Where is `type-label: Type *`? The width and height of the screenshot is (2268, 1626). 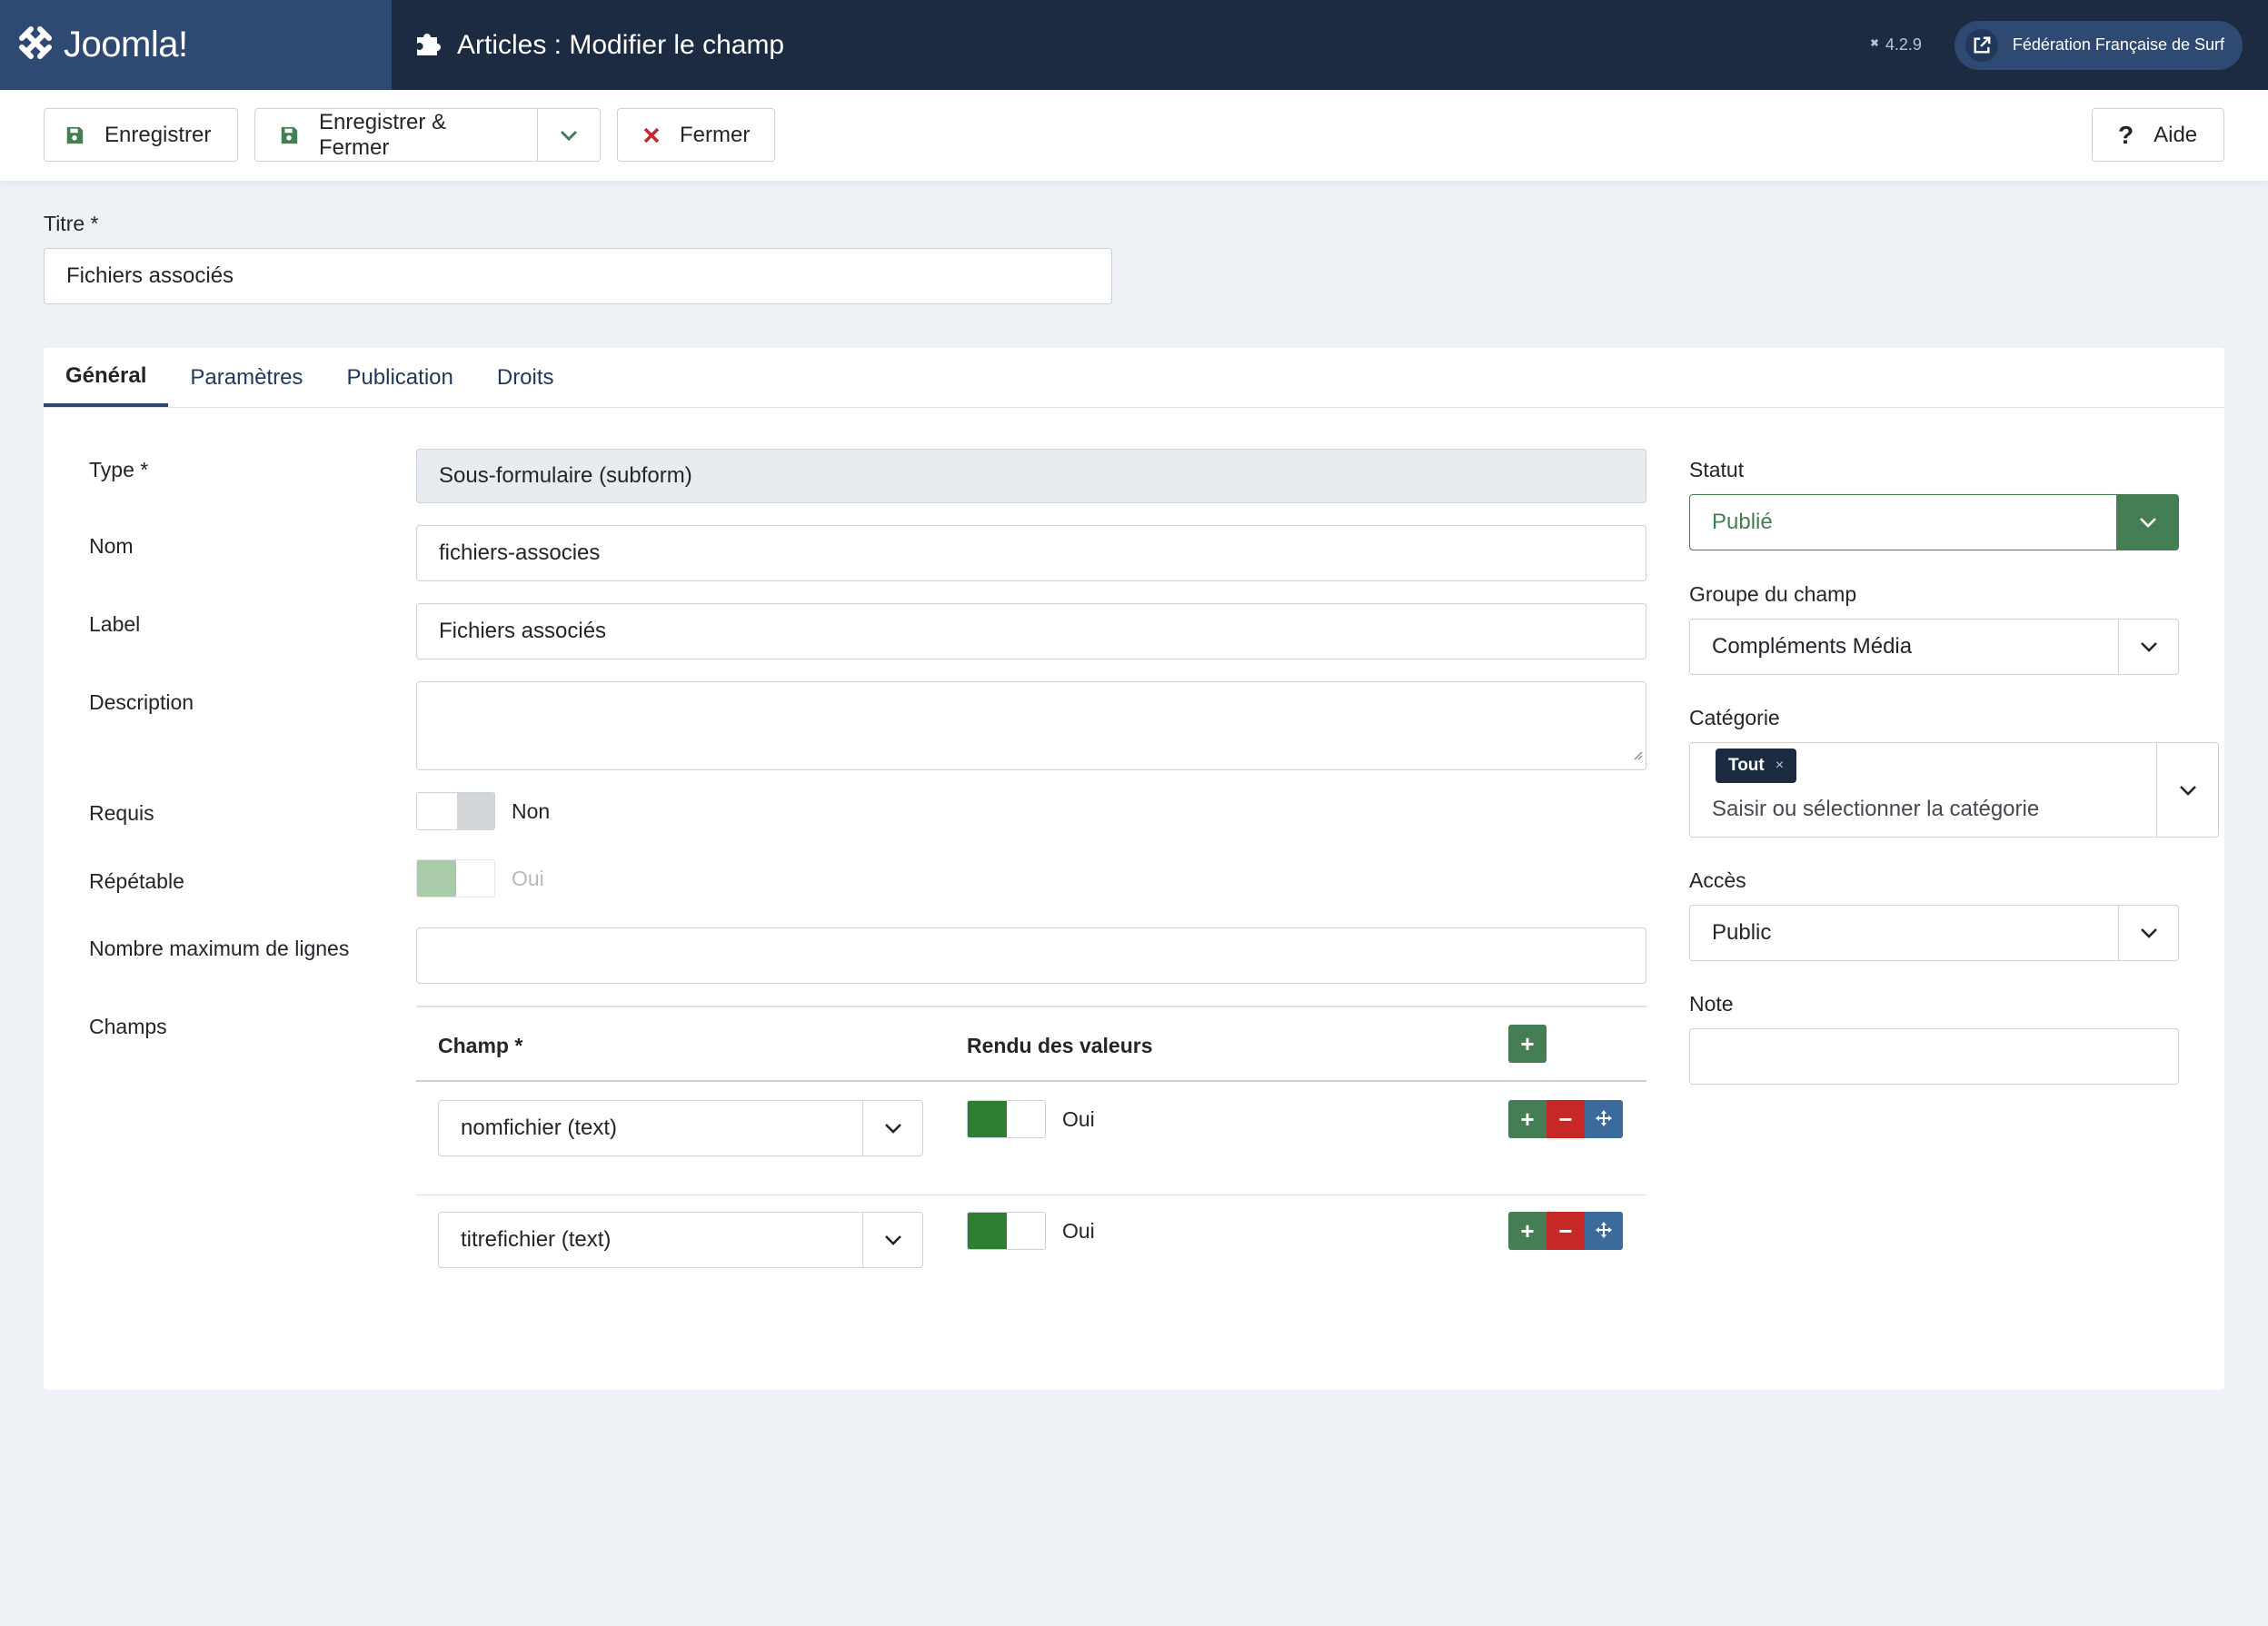 type-label: Type * is located at coordinates (119, 469).